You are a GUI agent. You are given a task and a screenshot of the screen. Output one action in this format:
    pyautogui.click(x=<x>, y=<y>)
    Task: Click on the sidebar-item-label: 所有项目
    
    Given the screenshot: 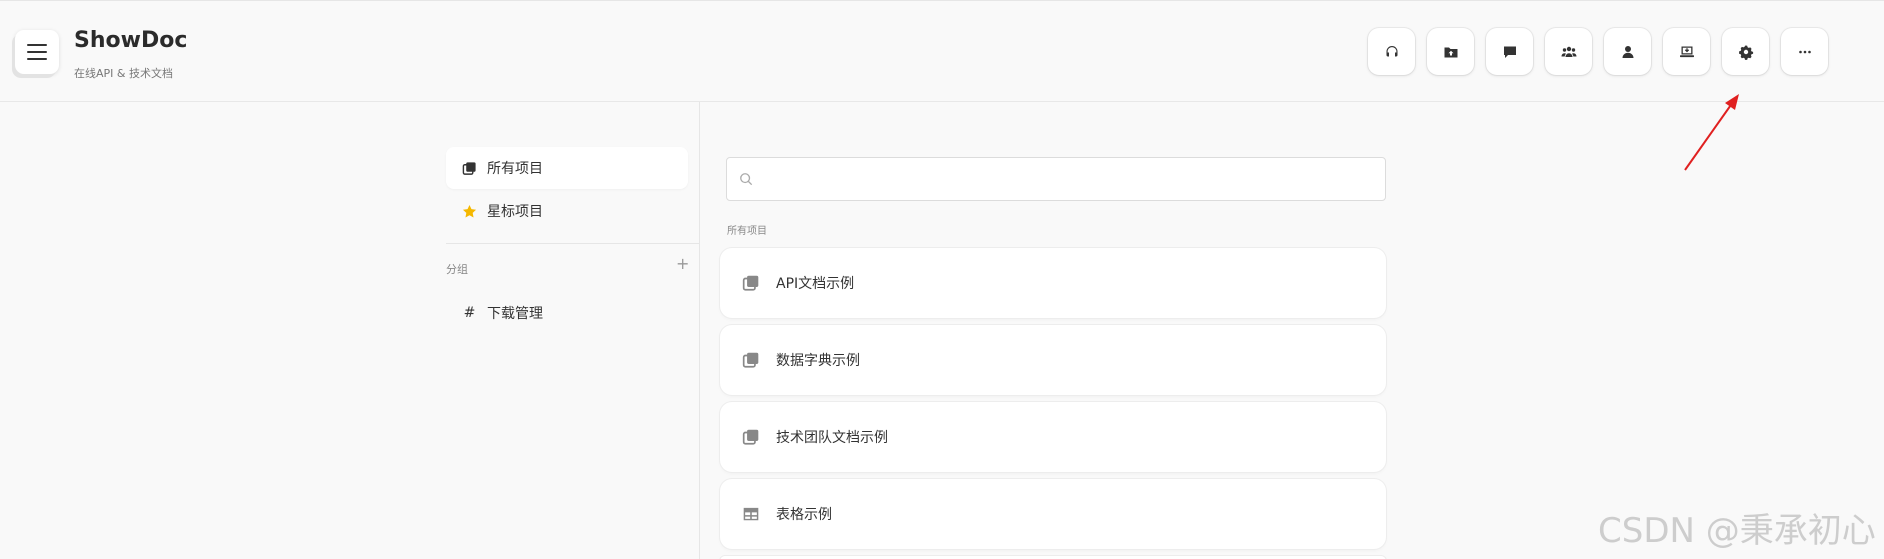 What is the action you would take?
    pyautogui.click(x=515, y=169)
    